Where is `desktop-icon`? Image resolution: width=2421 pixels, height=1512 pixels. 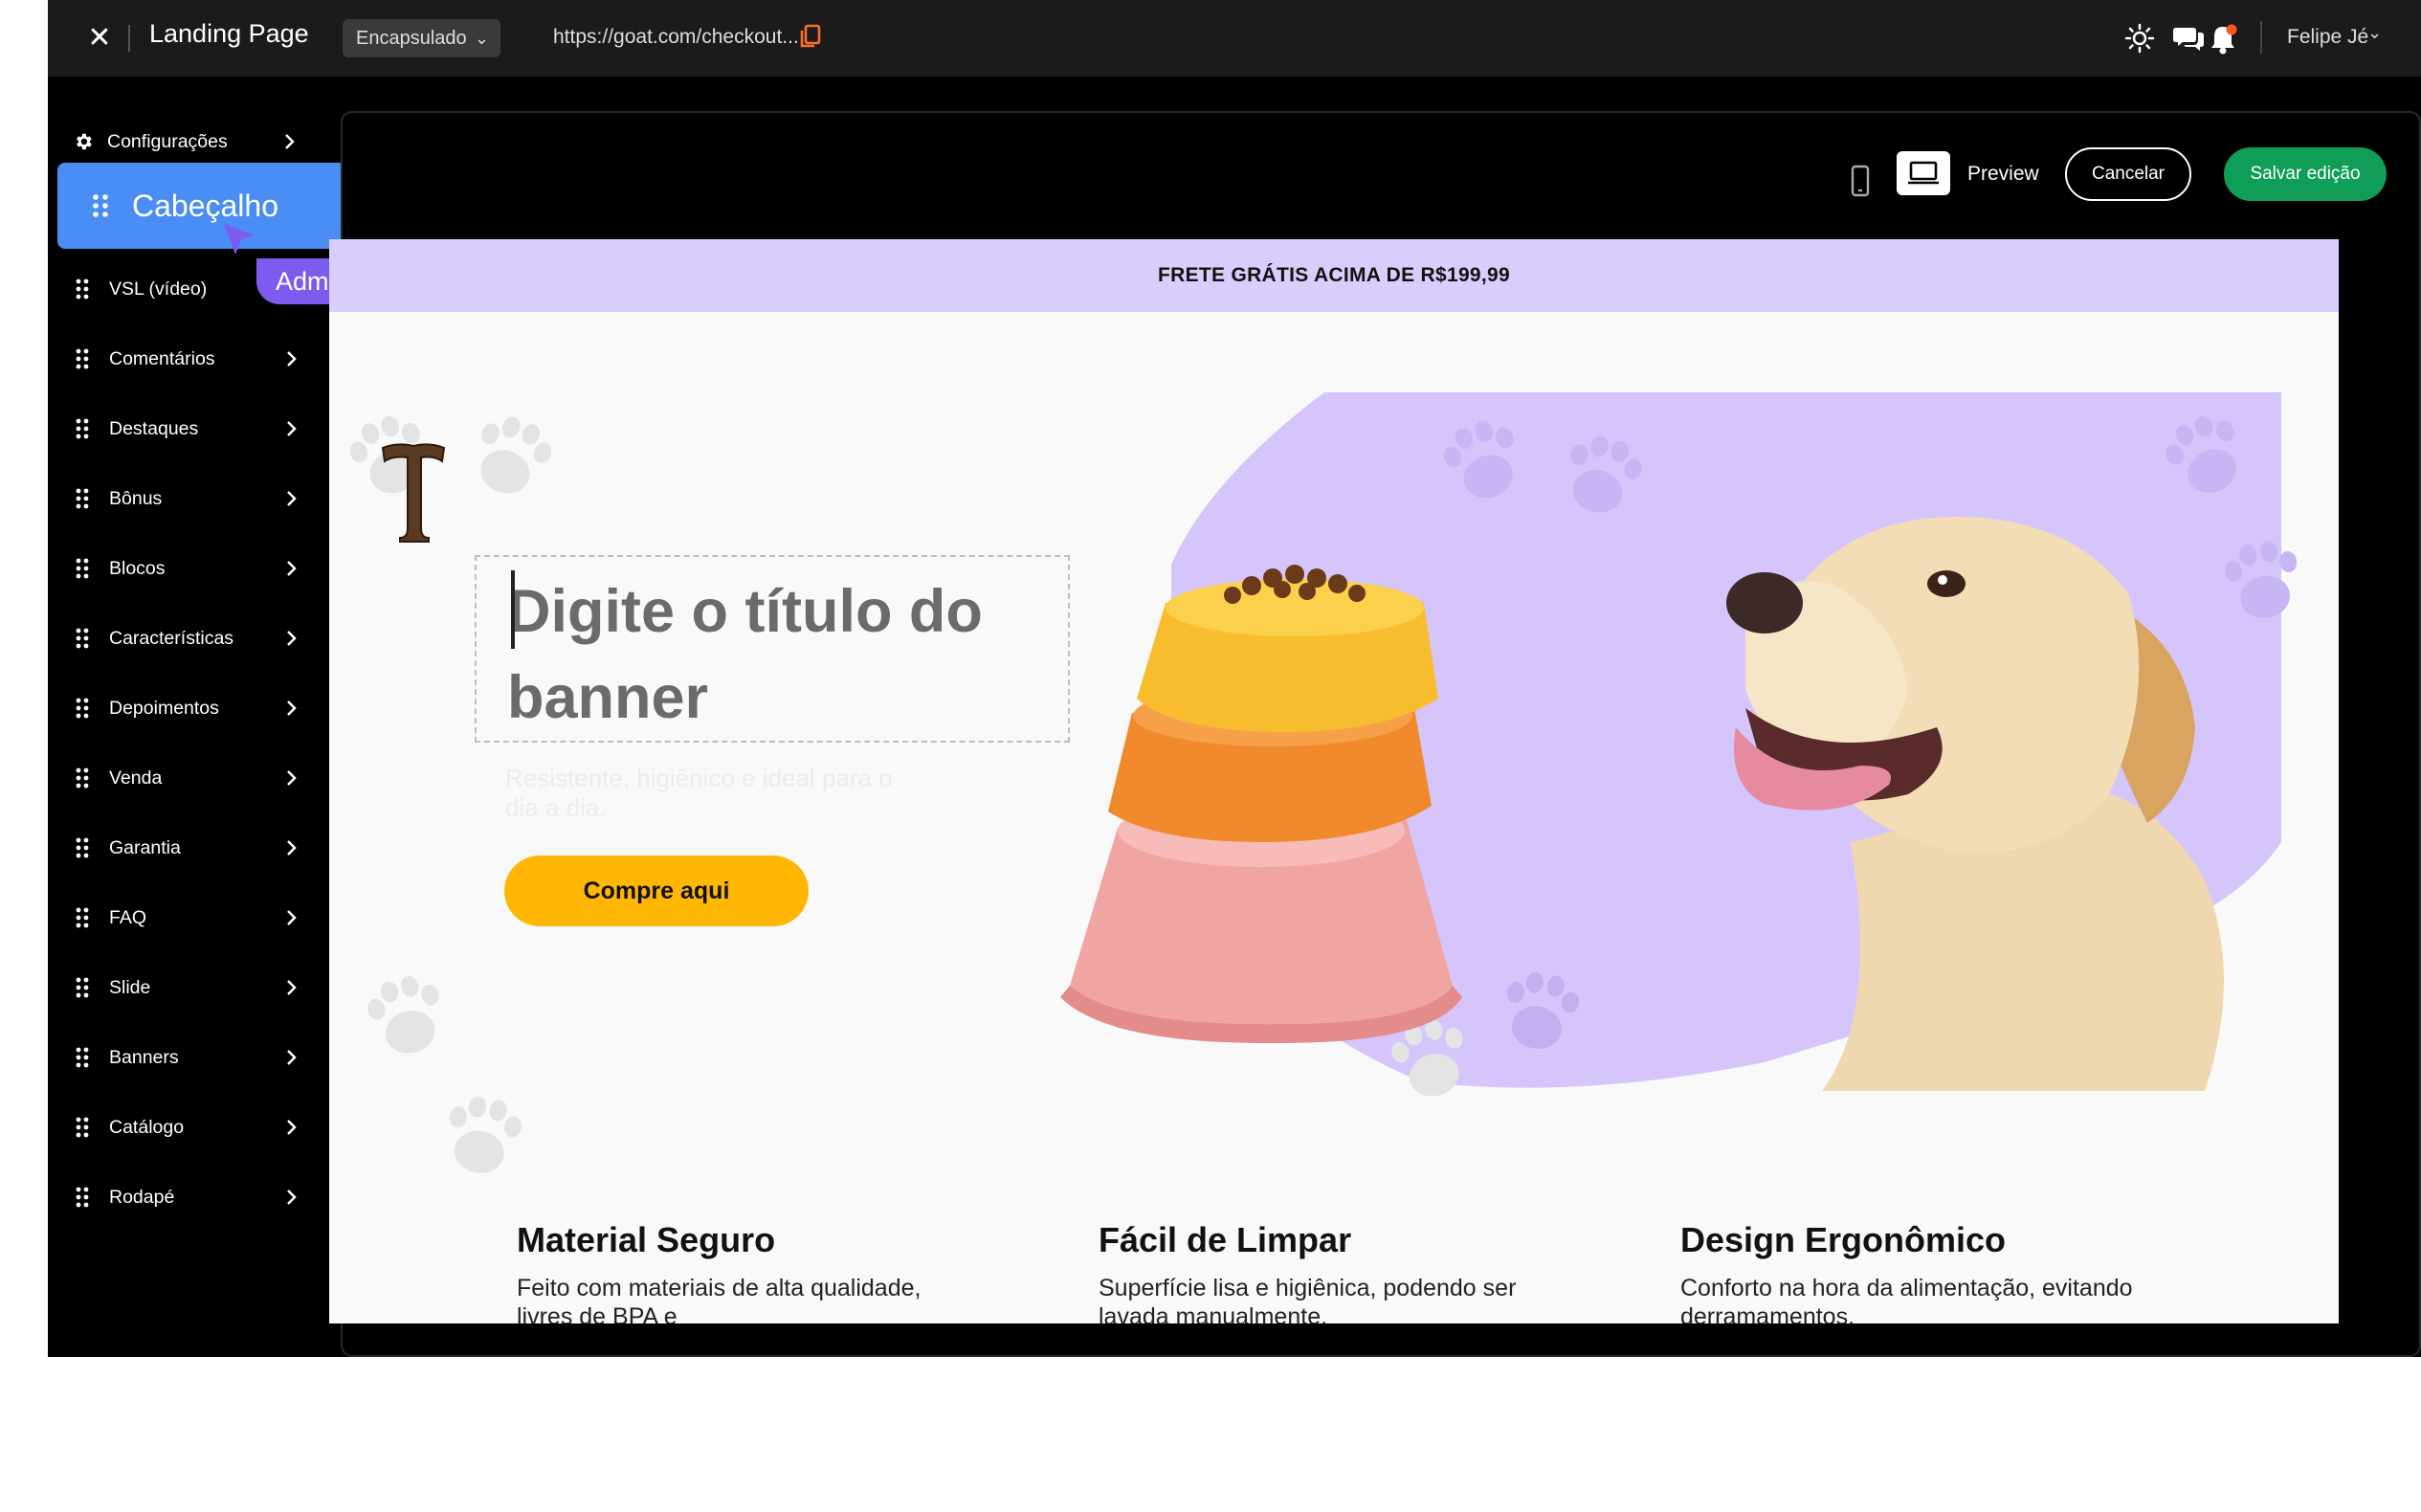
desktop-icon is located at coordinates (1923, 173).